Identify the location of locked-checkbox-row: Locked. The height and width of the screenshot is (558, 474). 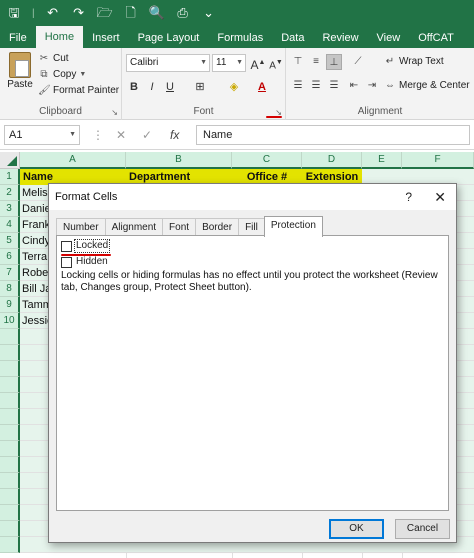
(86, 246).